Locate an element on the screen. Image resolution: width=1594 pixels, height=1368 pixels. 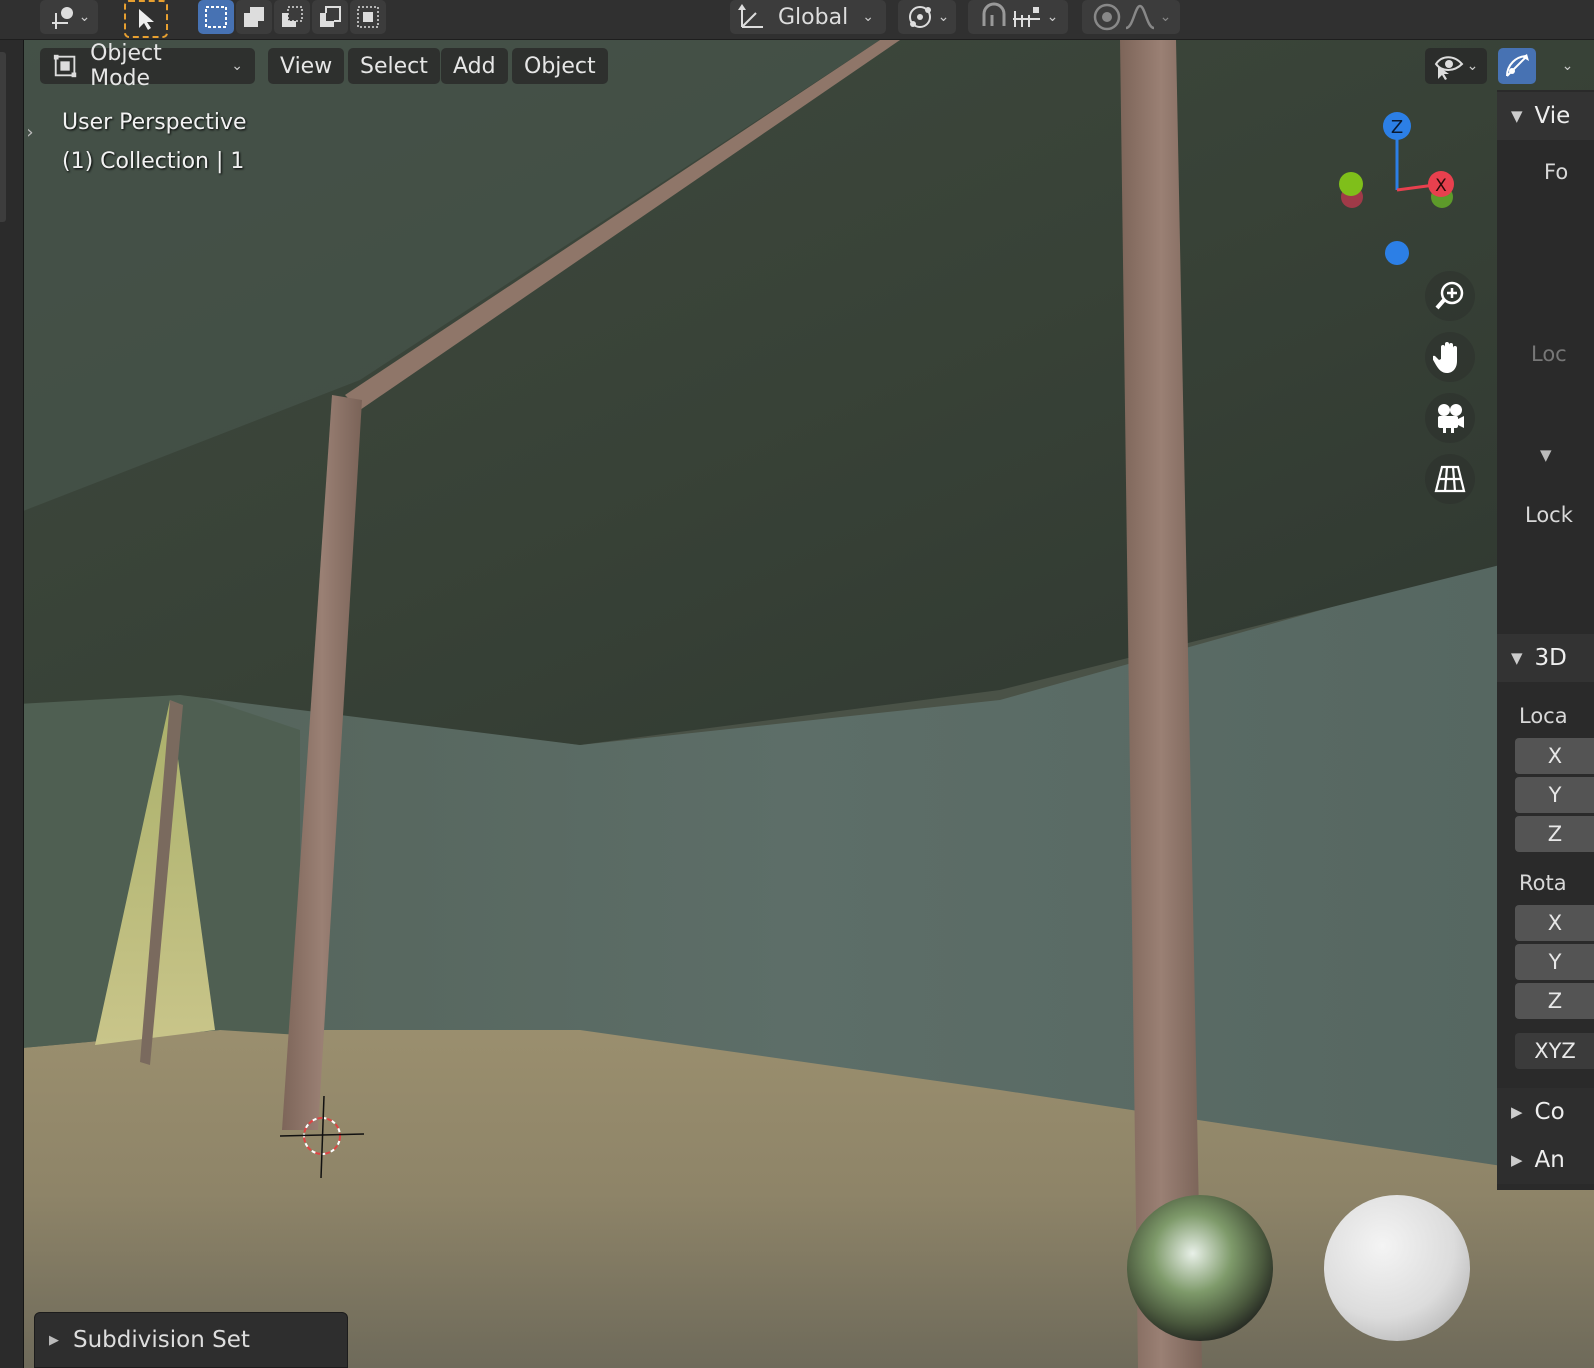
pivot-point-dropdown: ⌄ is located at coordinates (927, 17).